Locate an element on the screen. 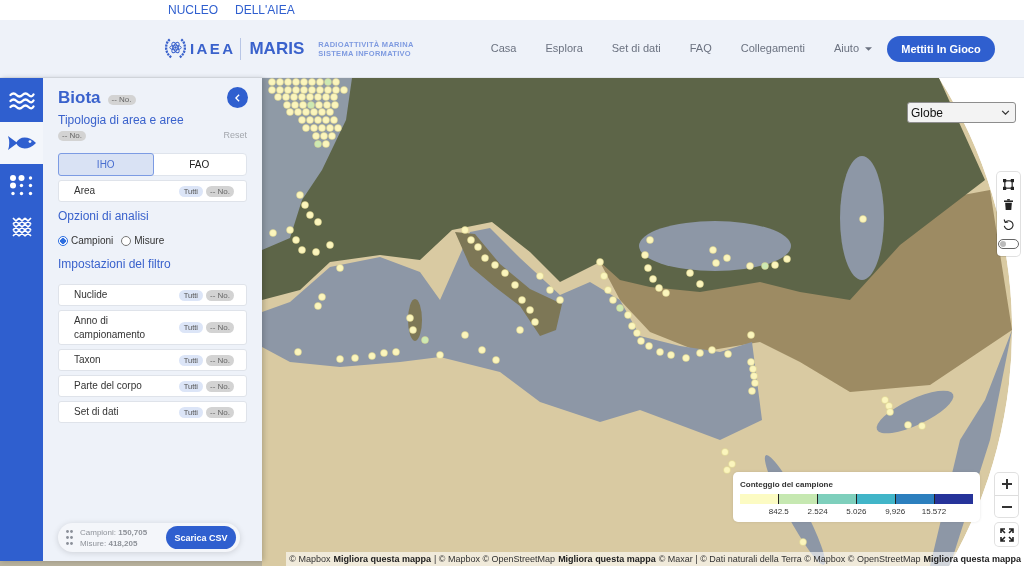 The image size is (1024, 566). section-heading: Impostazioni del filtro is located at coordinates (115, 264).